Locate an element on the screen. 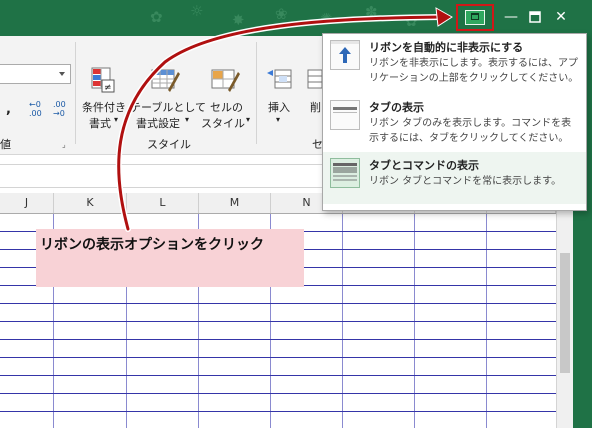  option-show-tabs-and-commands: タブとコマンドの表示 リボン タブとコマンドを常に表示します。 is located at coordinates (454, 178).